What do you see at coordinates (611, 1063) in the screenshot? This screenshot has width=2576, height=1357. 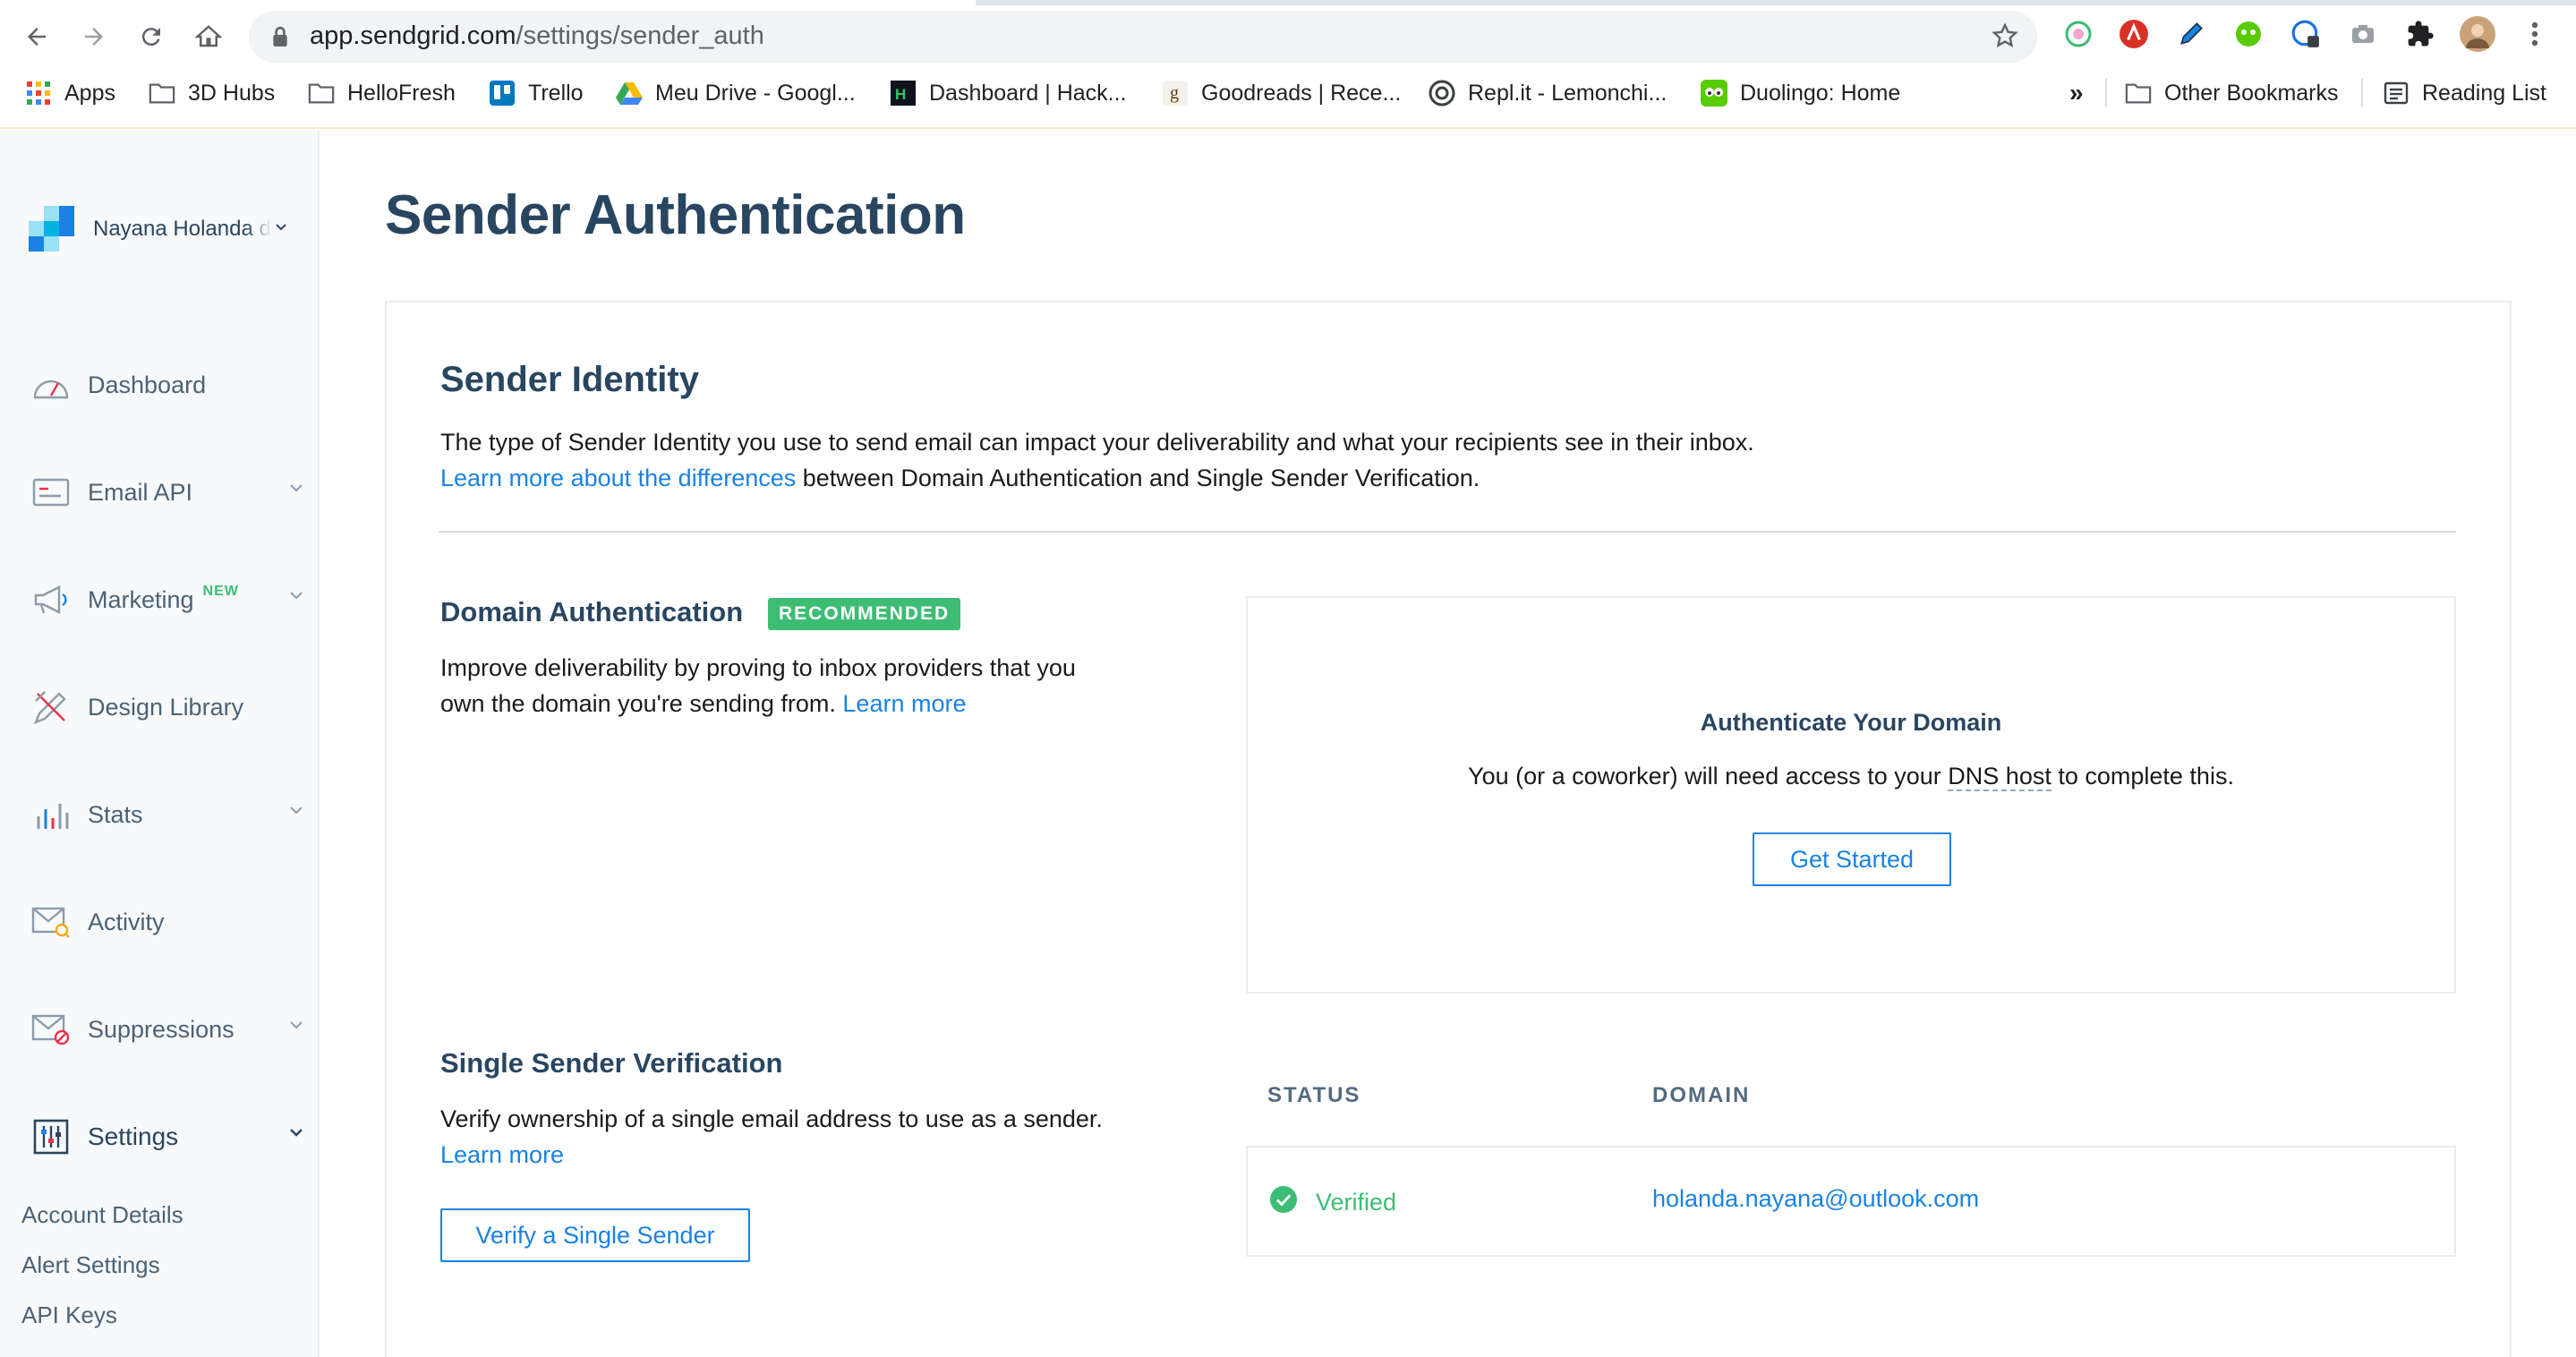 I see `single-sender-title: Single Sender Verification` at bounding box center [611, 1063].